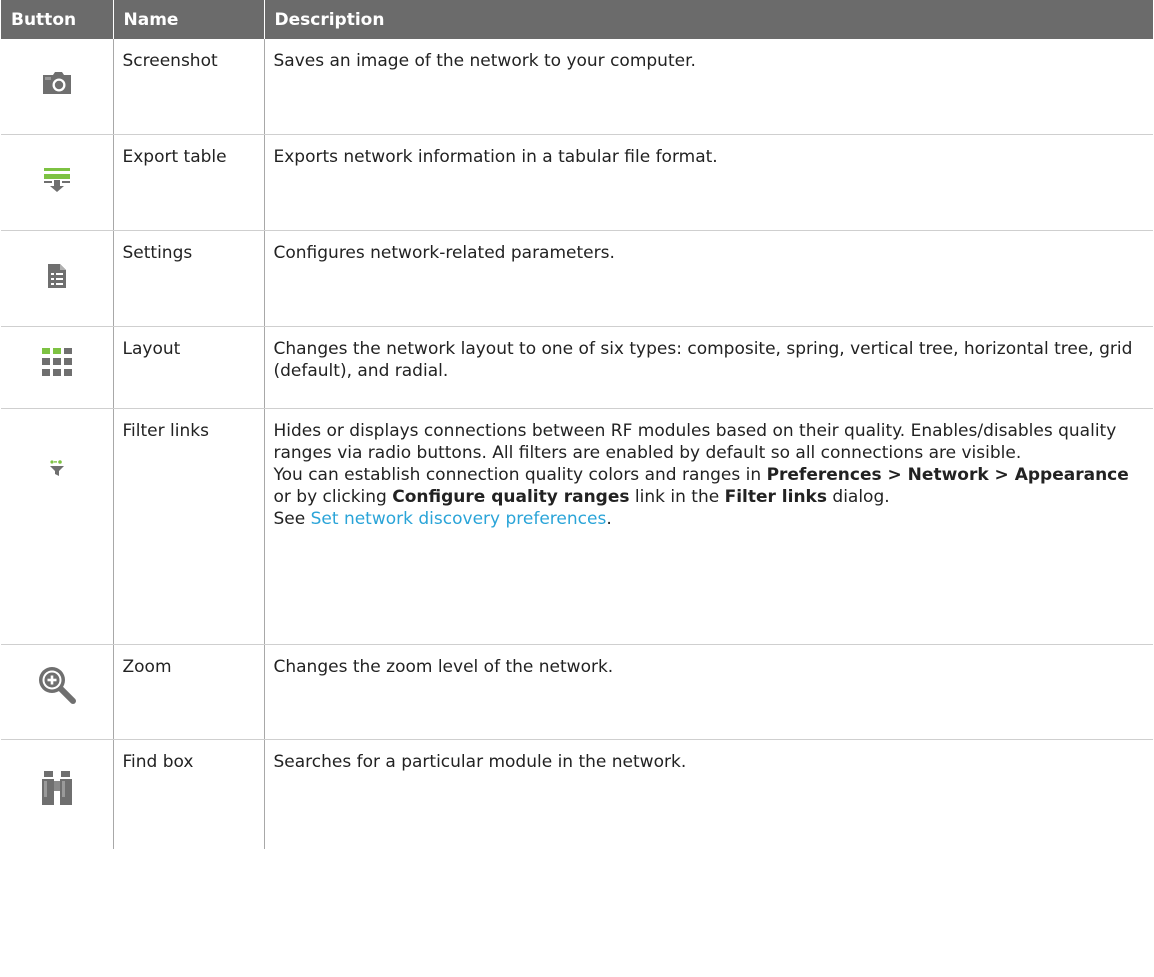 The width and height of the screenshot is (1154, 977). Describe the element at coordinates (677, 497) in the screenshot. I see `filter-desc-text: link in the` at that location.